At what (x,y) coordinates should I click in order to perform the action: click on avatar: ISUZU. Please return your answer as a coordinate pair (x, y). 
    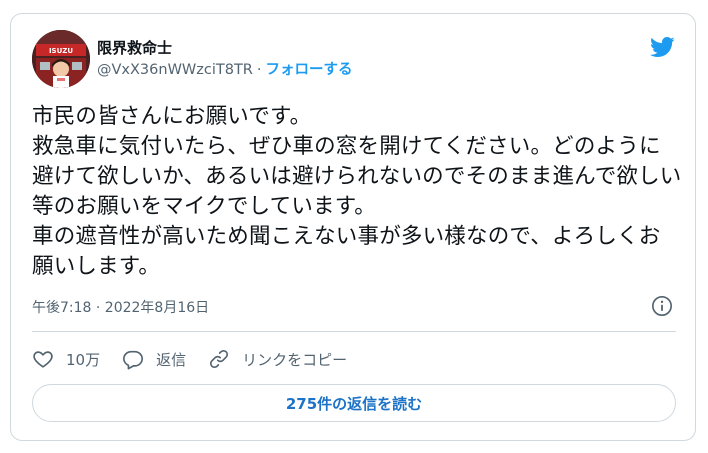
    Looking at the image, I should click on (61, 59).